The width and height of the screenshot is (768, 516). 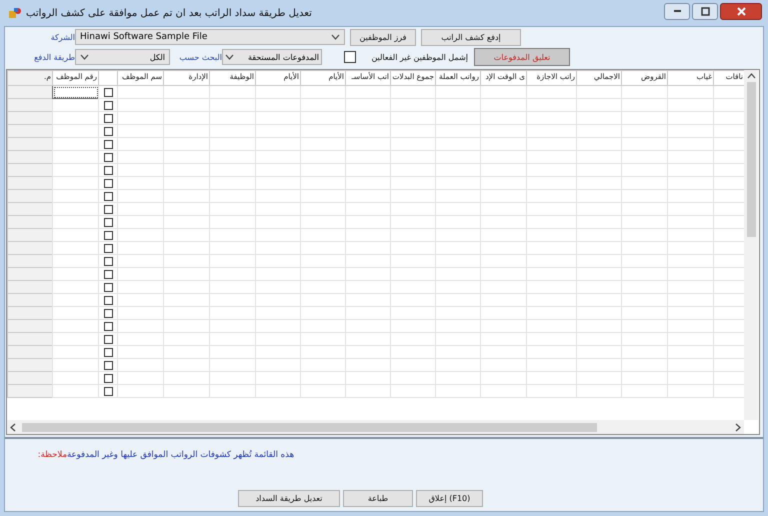 I want to click on maximize-button, so click(x=705, y=11).